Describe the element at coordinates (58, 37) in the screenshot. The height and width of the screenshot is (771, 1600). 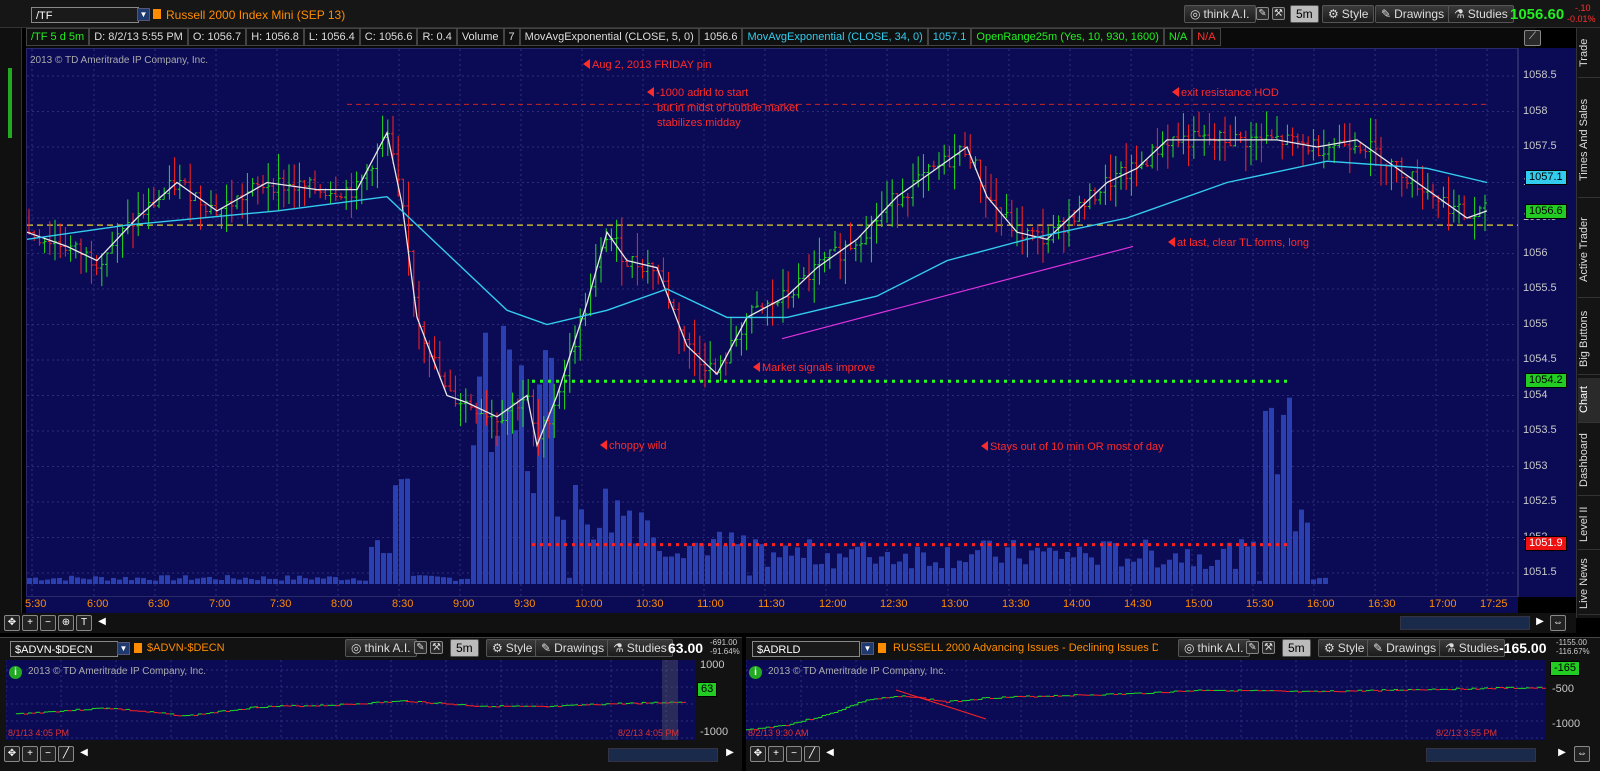
I see `info-symbol: /TF 5 d 5m` at that location.